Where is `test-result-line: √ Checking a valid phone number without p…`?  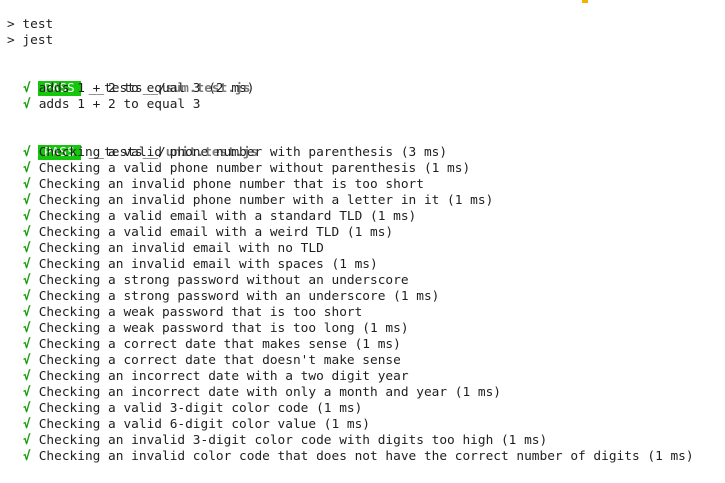 test-result-line: √ Checking a valid phone number without p… is located at coordinates (366, 169).